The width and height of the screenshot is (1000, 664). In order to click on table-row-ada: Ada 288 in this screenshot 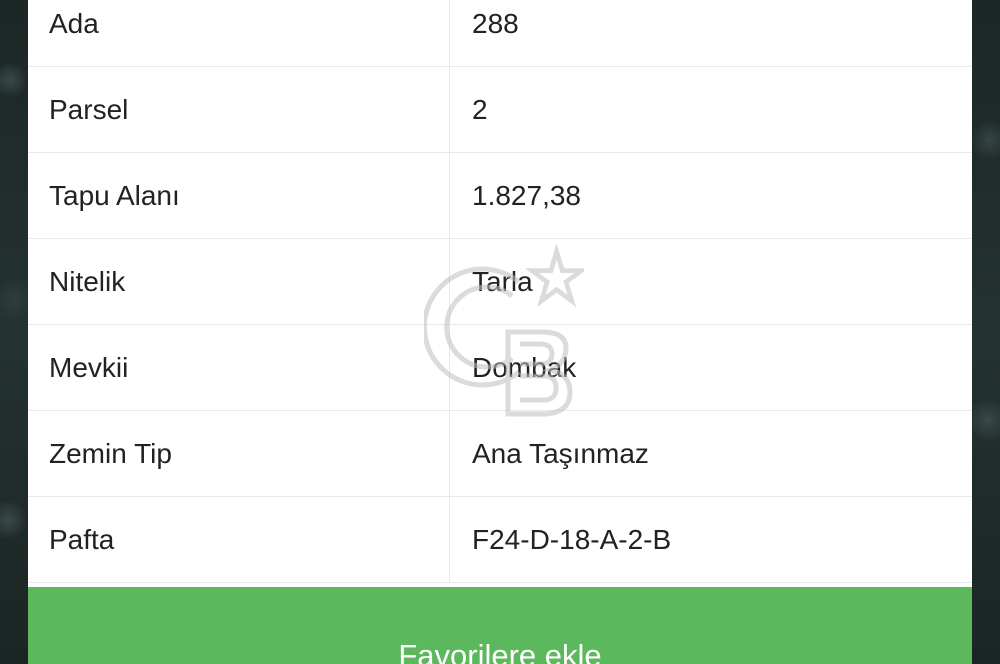, I will do `click(500, 33)`.